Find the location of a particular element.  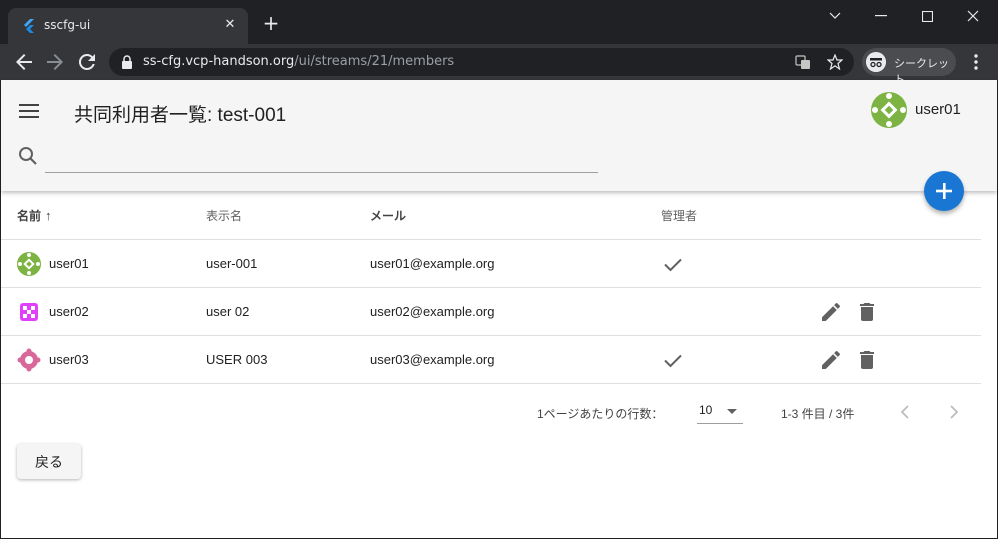

table-row: user02 user 02 user02@example.org is located at coordinates (491, 312).